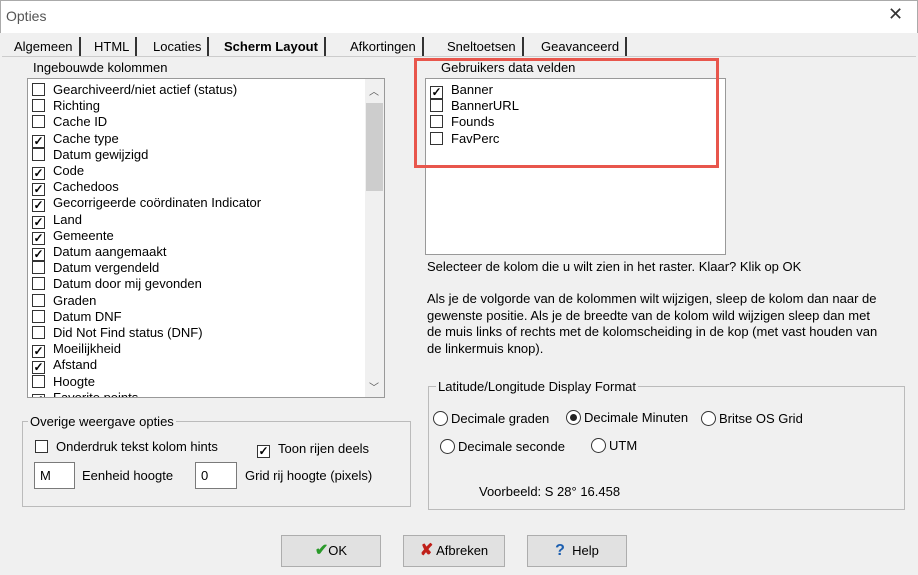 This screenshot has width=918, height=575. What do you see at coordinates (145, 89) in the screenshot?
I see `list-item-label: Gearchiveerd/niet actief (status)` at bounding box center [145, 89].